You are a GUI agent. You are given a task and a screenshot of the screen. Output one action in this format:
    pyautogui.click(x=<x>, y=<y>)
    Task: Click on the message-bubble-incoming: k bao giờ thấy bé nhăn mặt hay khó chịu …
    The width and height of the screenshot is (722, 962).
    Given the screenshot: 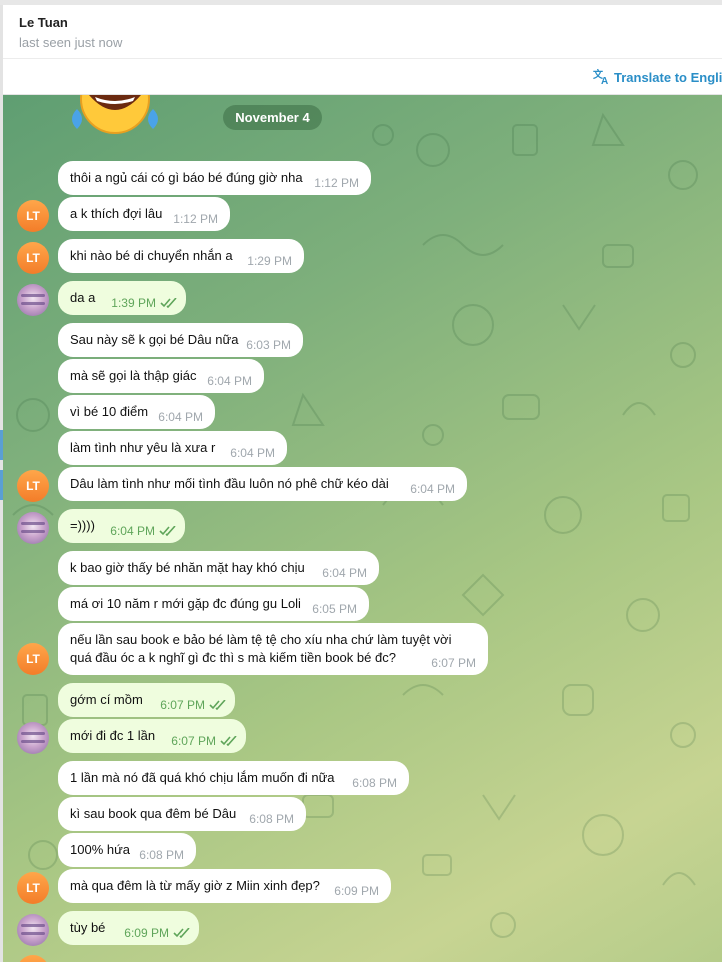 What is the action you would take?
    pyautogui.click(x=218, y=568)
    